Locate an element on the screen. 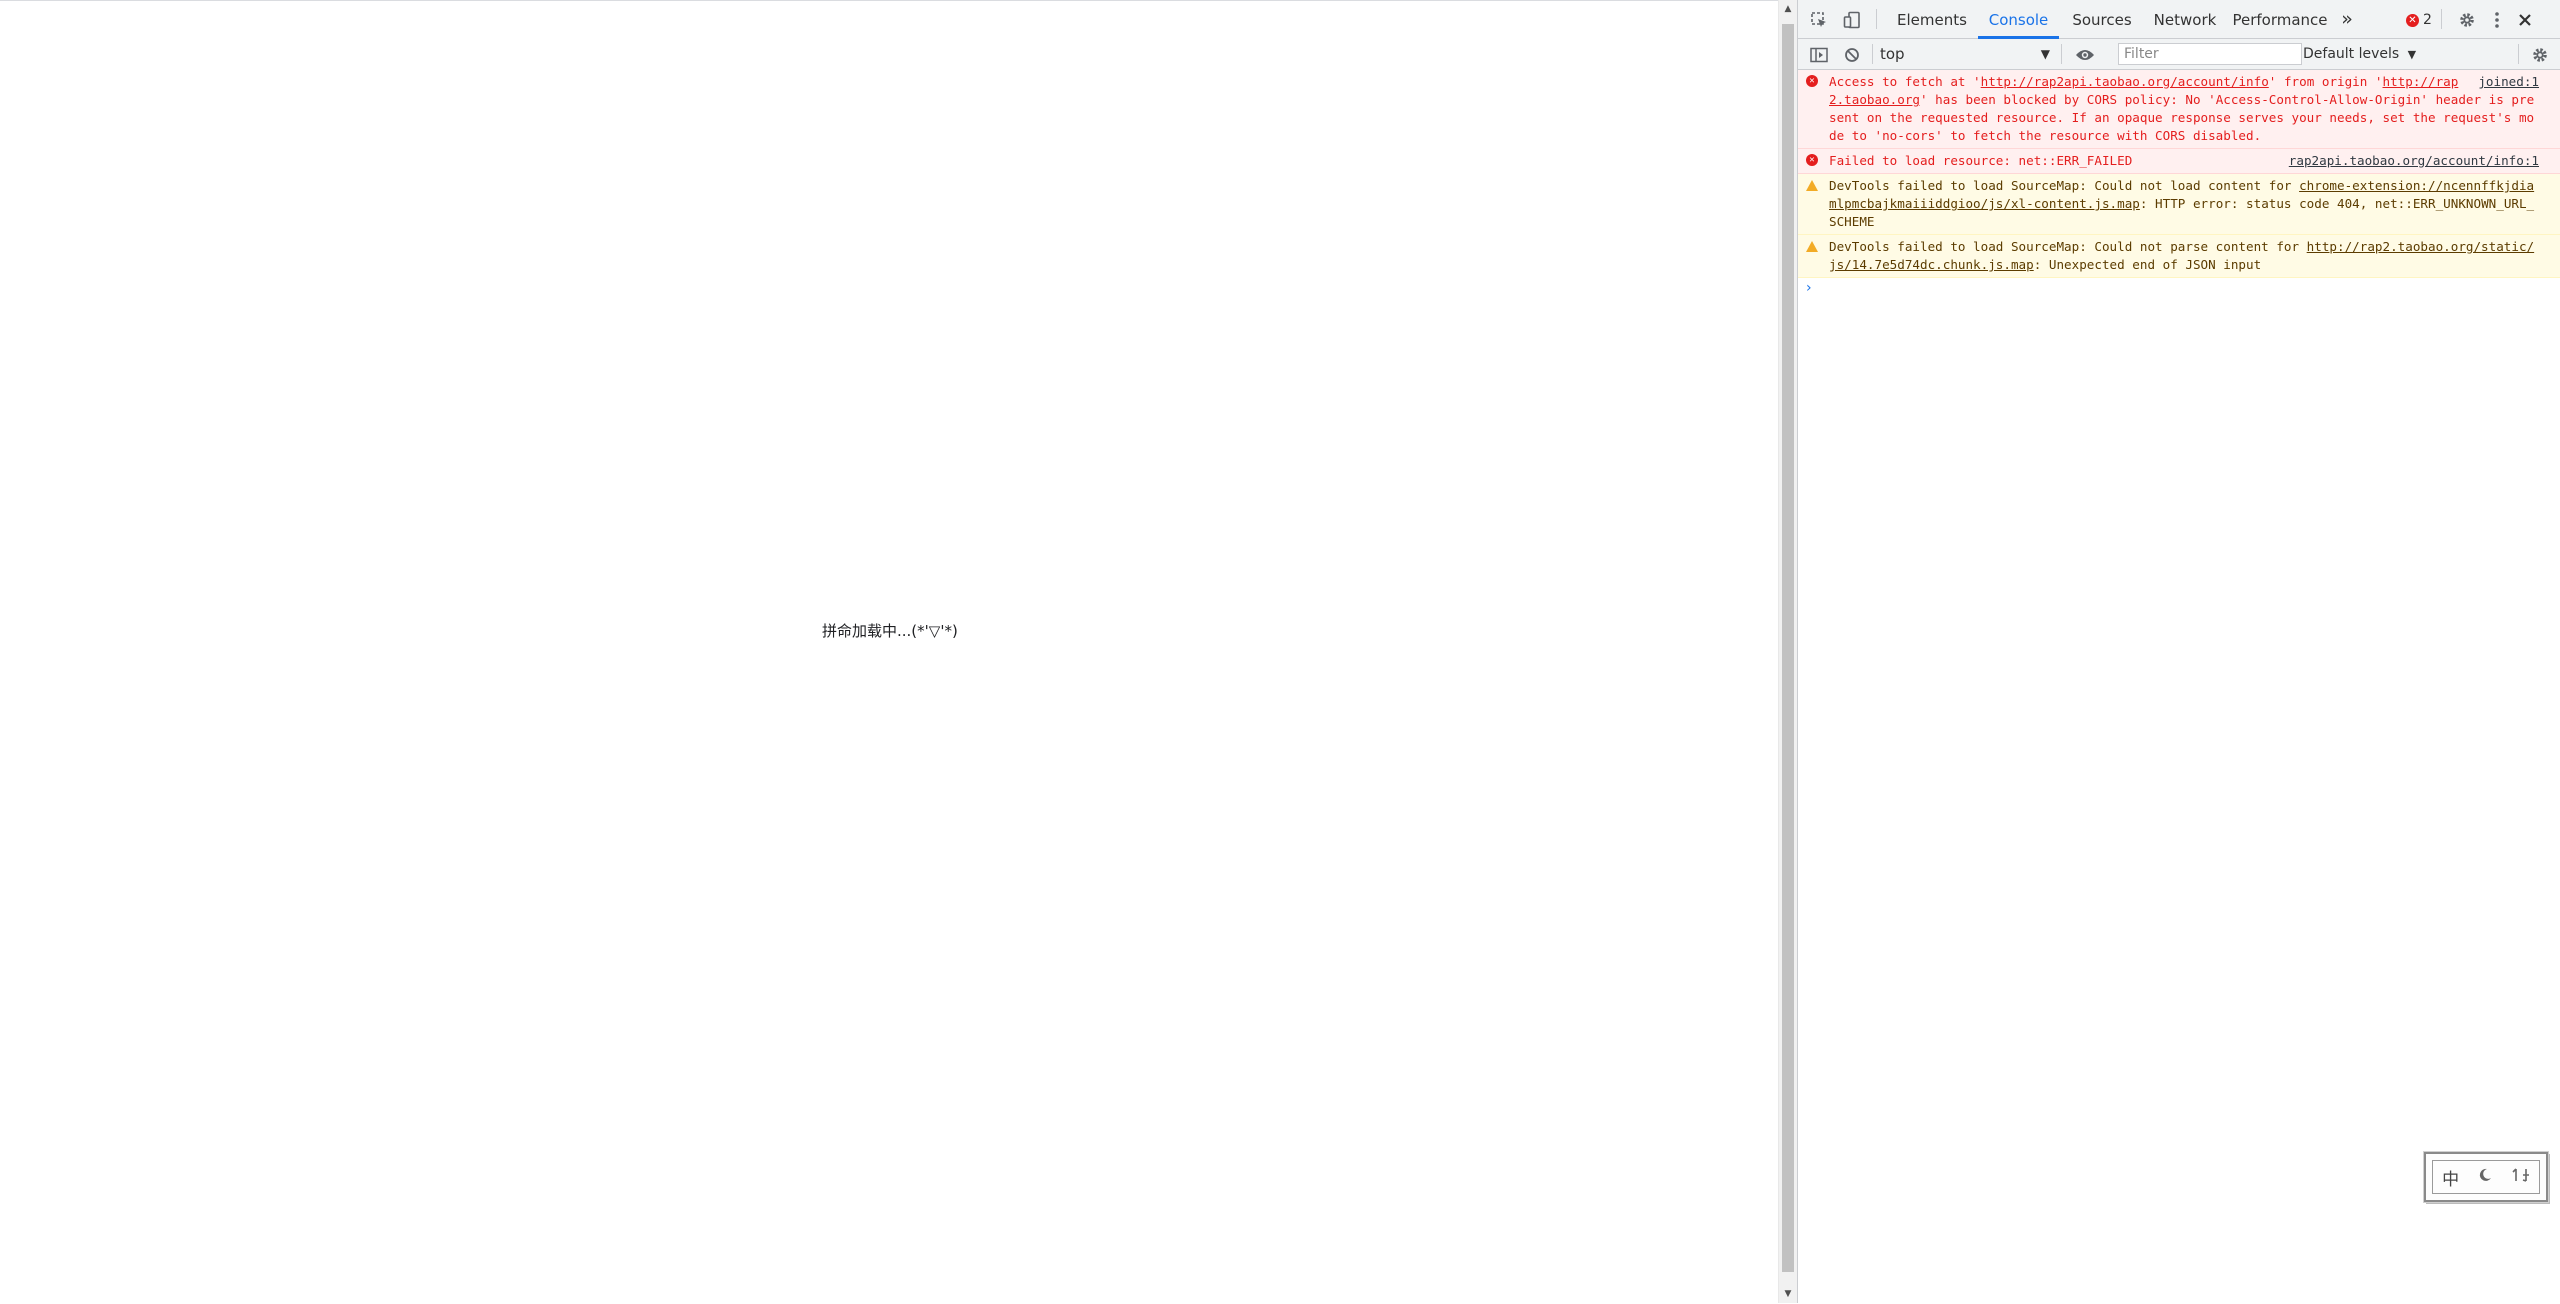 This screenshot has height=1304, width=2560. error-count: 2 is located at coordinates (2427, 20).